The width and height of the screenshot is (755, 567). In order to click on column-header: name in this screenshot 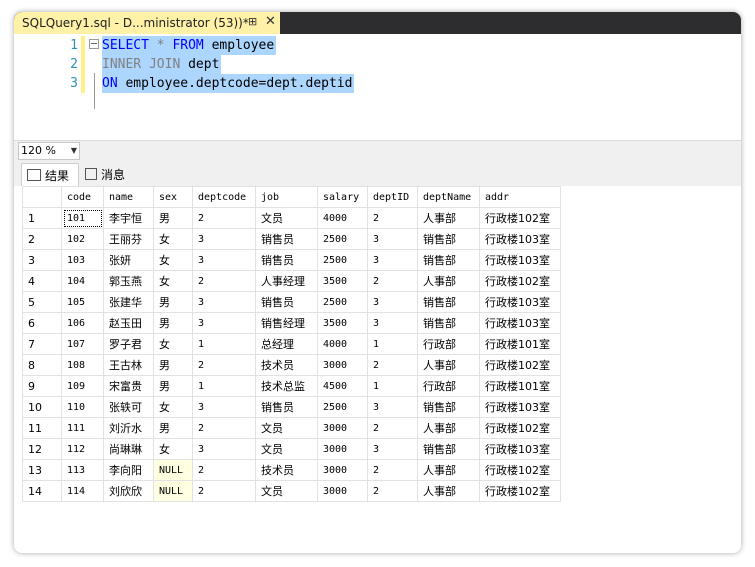, I will do `click(128, 197)`.